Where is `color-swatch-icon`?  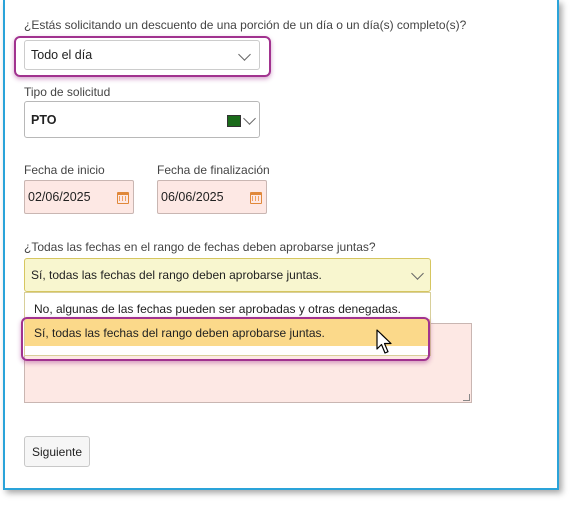
color-swatch-icon is located at coordinates (234, 121).